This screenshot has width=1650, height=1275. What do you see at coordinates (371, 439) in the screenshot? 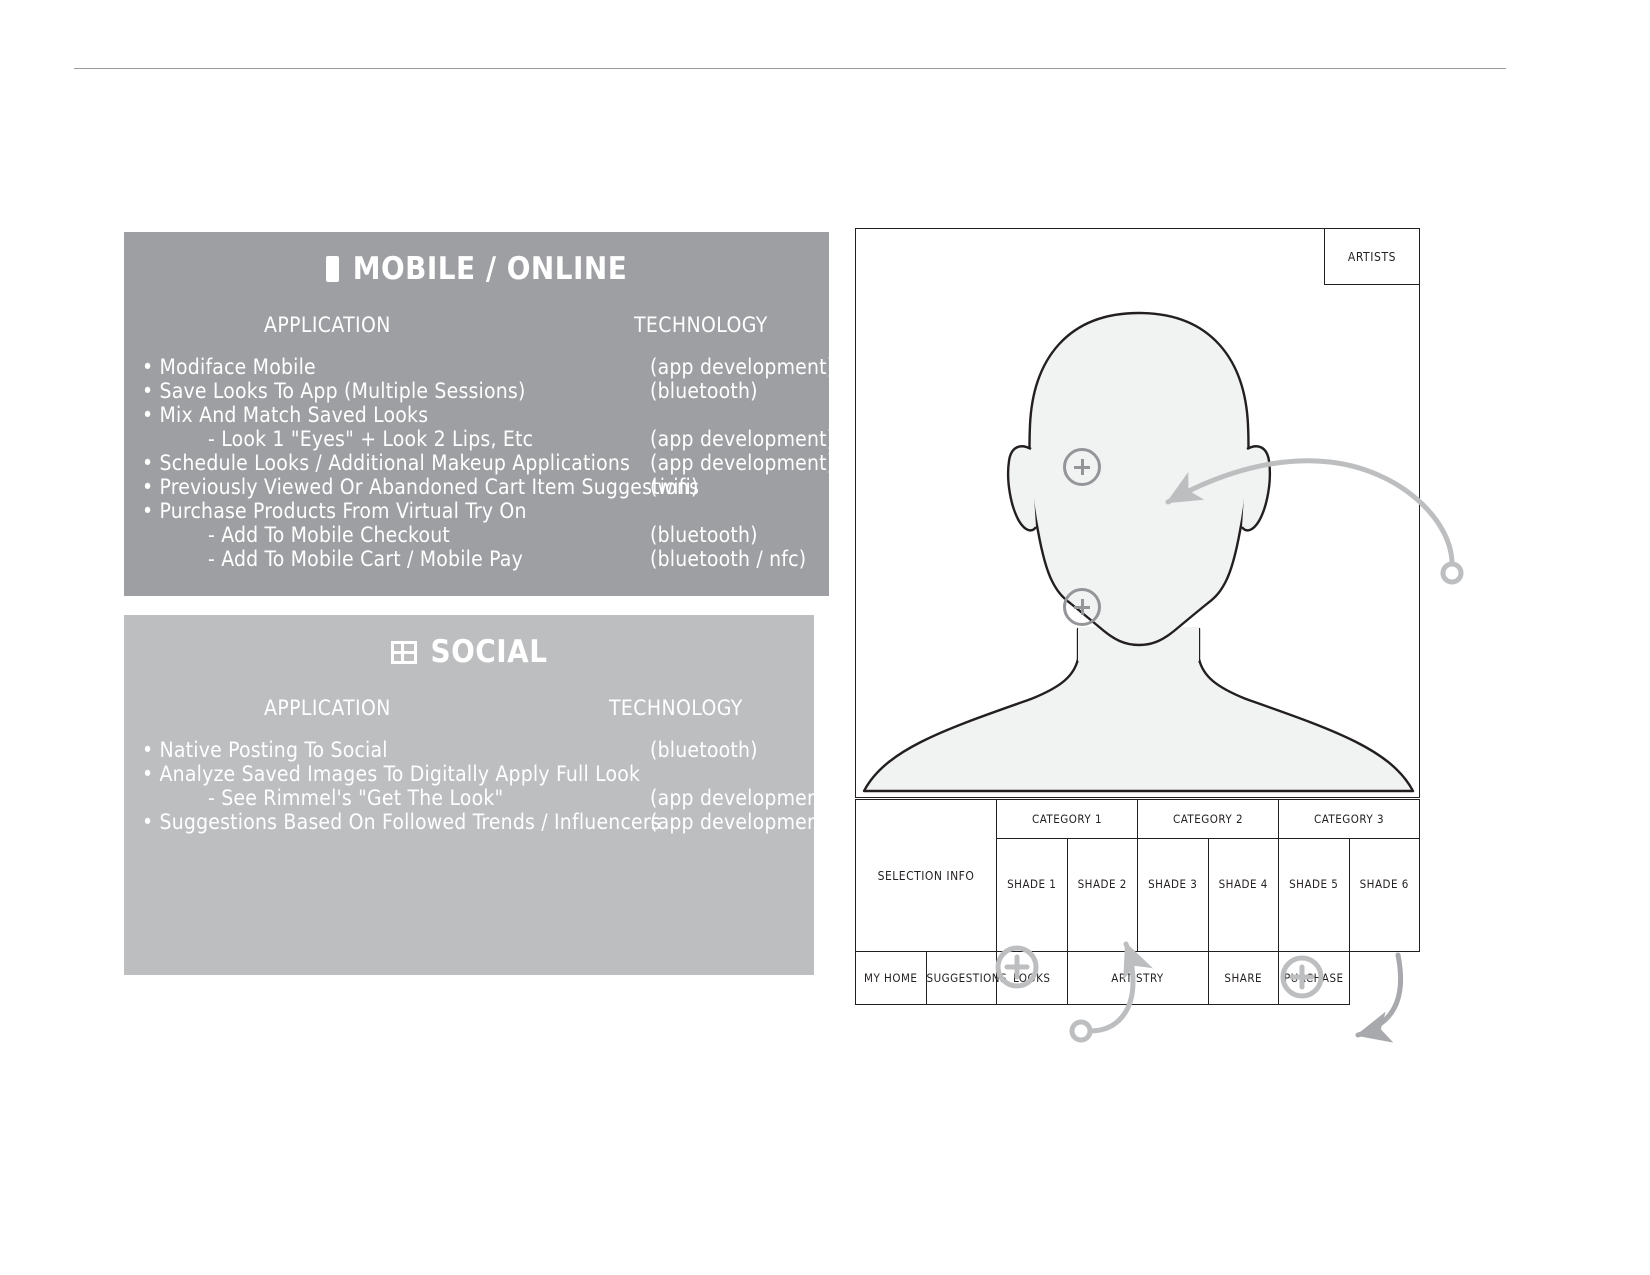
I see `list-item-application: - Look 1 "Eyes" + Look 2 Lips, Etc` at bounding box center [371, 439].